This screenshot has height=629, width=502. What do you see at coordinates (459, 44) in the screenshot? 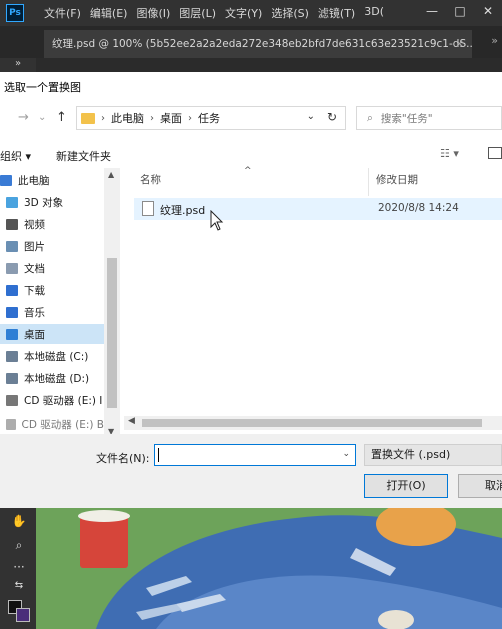
I see `tab-close-icon: ×` at bounding box center [459, 44].